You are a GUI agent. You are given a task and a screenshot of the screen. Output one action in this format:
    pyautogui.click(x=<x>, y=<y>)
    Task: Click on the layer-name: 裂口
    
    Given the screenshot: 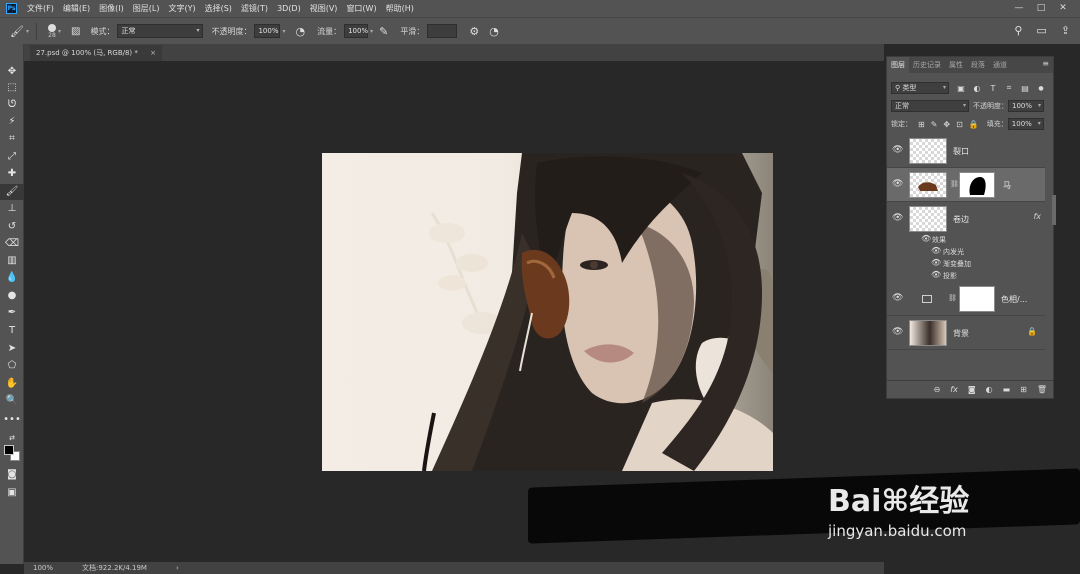 What is the action you would take?
    pyautogui.click(x=961, y=151)
    